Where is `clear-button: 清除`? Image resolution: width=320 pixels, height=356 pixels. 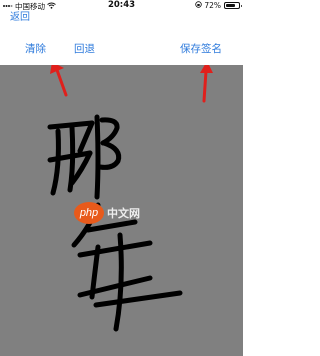 clear-button: 清除 is located at coordinates (35, 49).